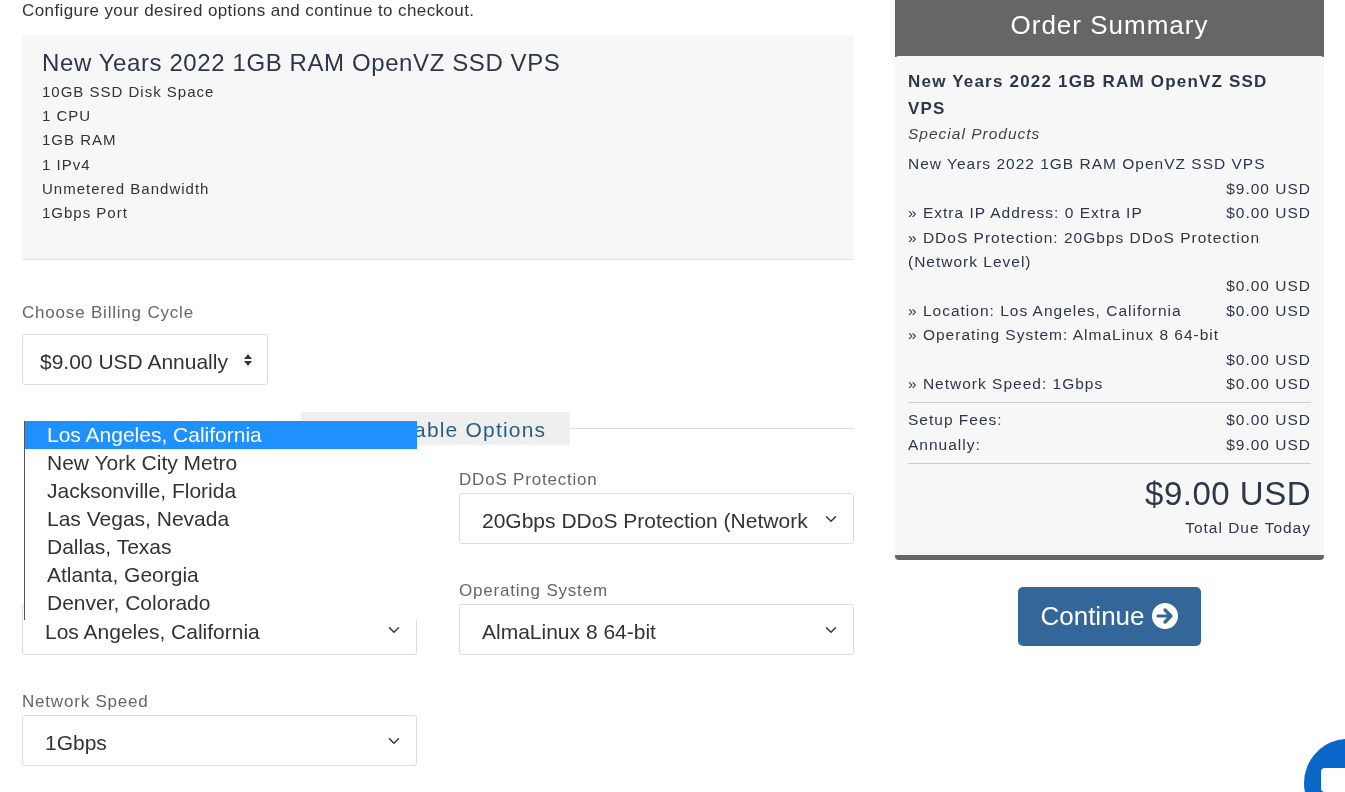 The image size is (1345, 792). I want to click on intro-text: Configure your desired options and continue to checkout., so click(249, 11).